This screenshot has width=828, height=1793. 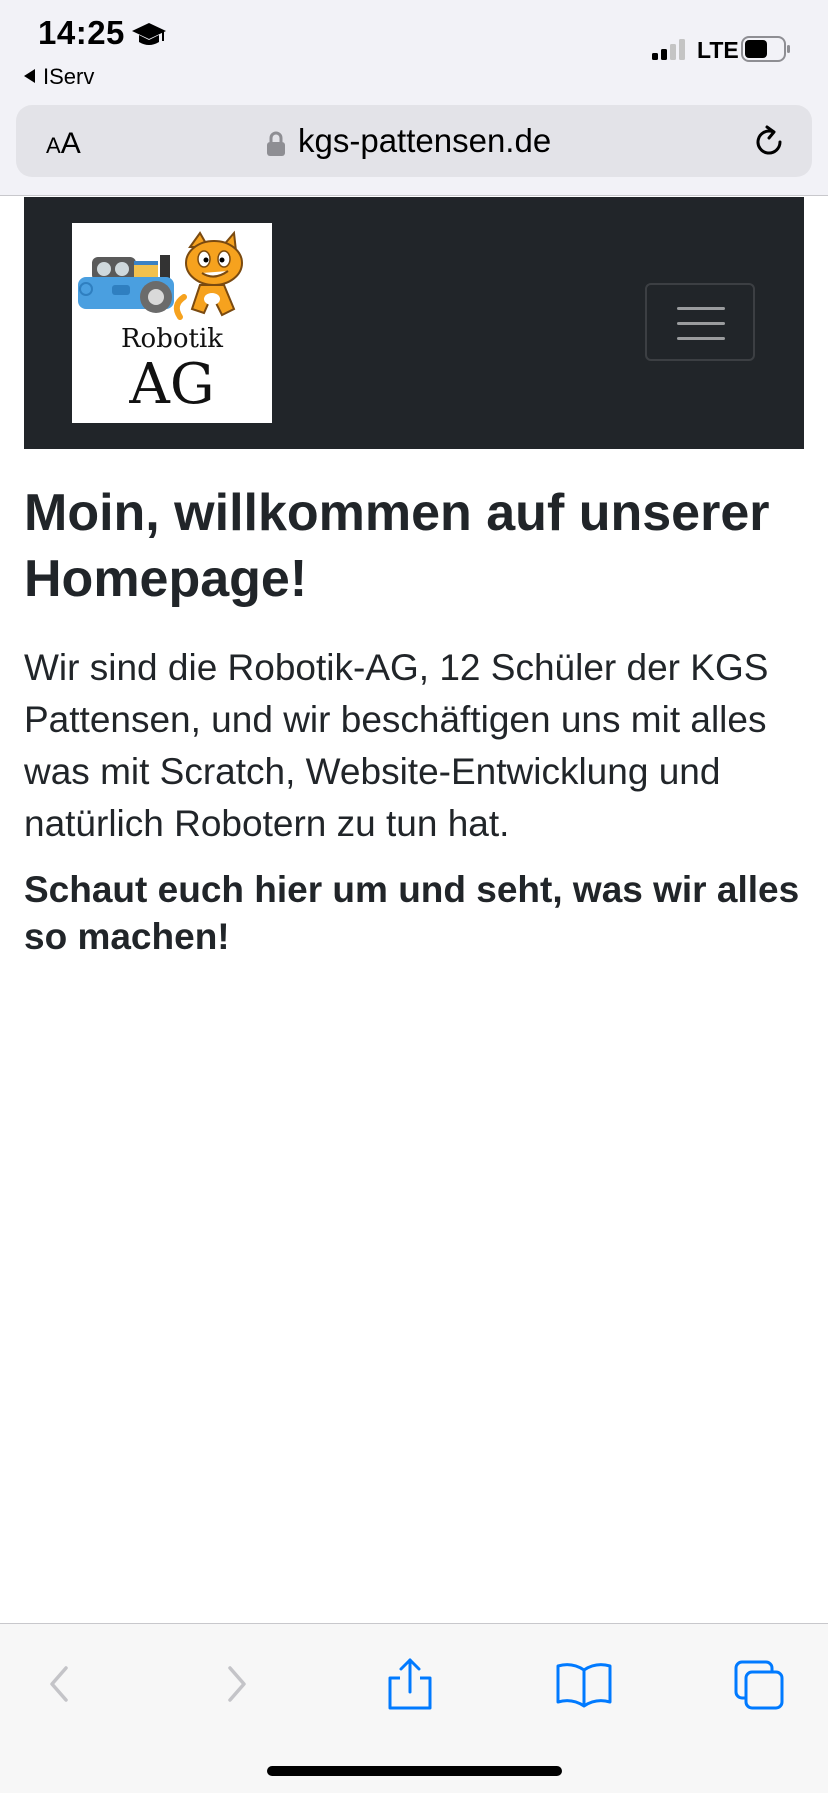 What do you see at coordinates (414, 323) in the screenshot?
I see `site-navbar: Robotik AG` at bounding box center [414, 323].